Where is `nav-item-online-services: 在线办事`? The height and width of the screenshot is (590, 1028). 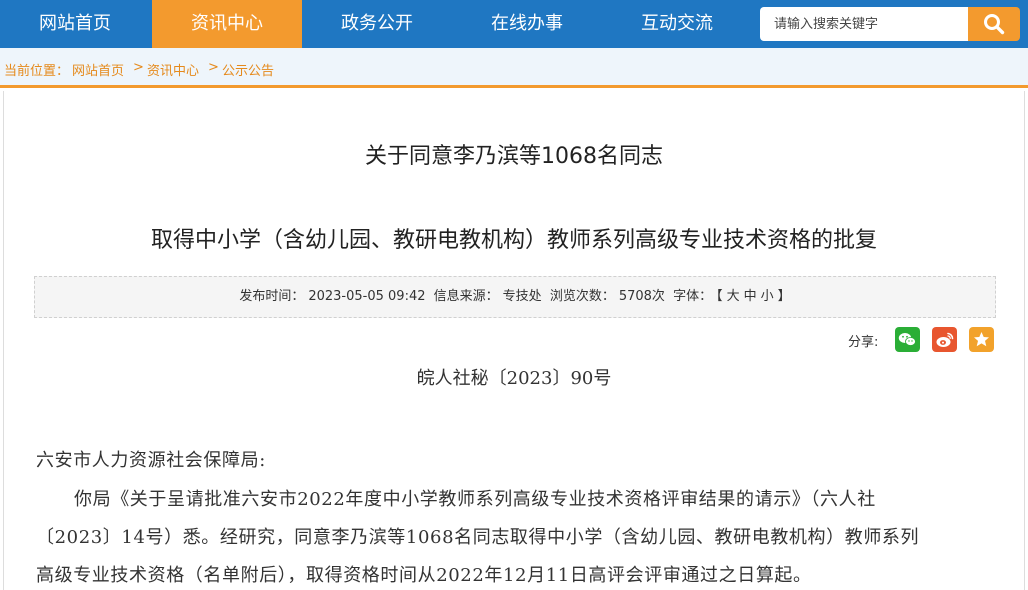
nav-item-online-services: 在线办事 is located at coordinates (527, 24).